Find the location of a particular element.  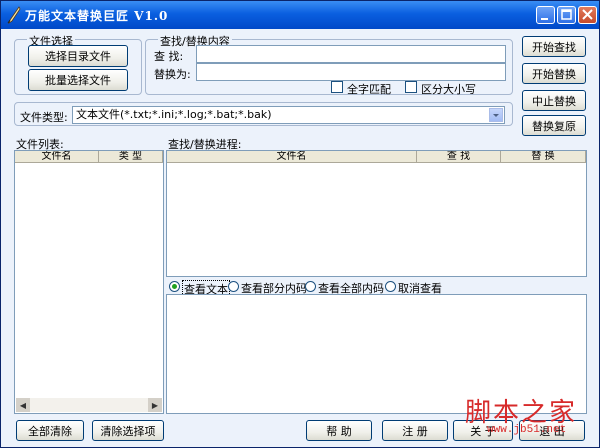

view-text-radio is located at coordinates (174, 286).